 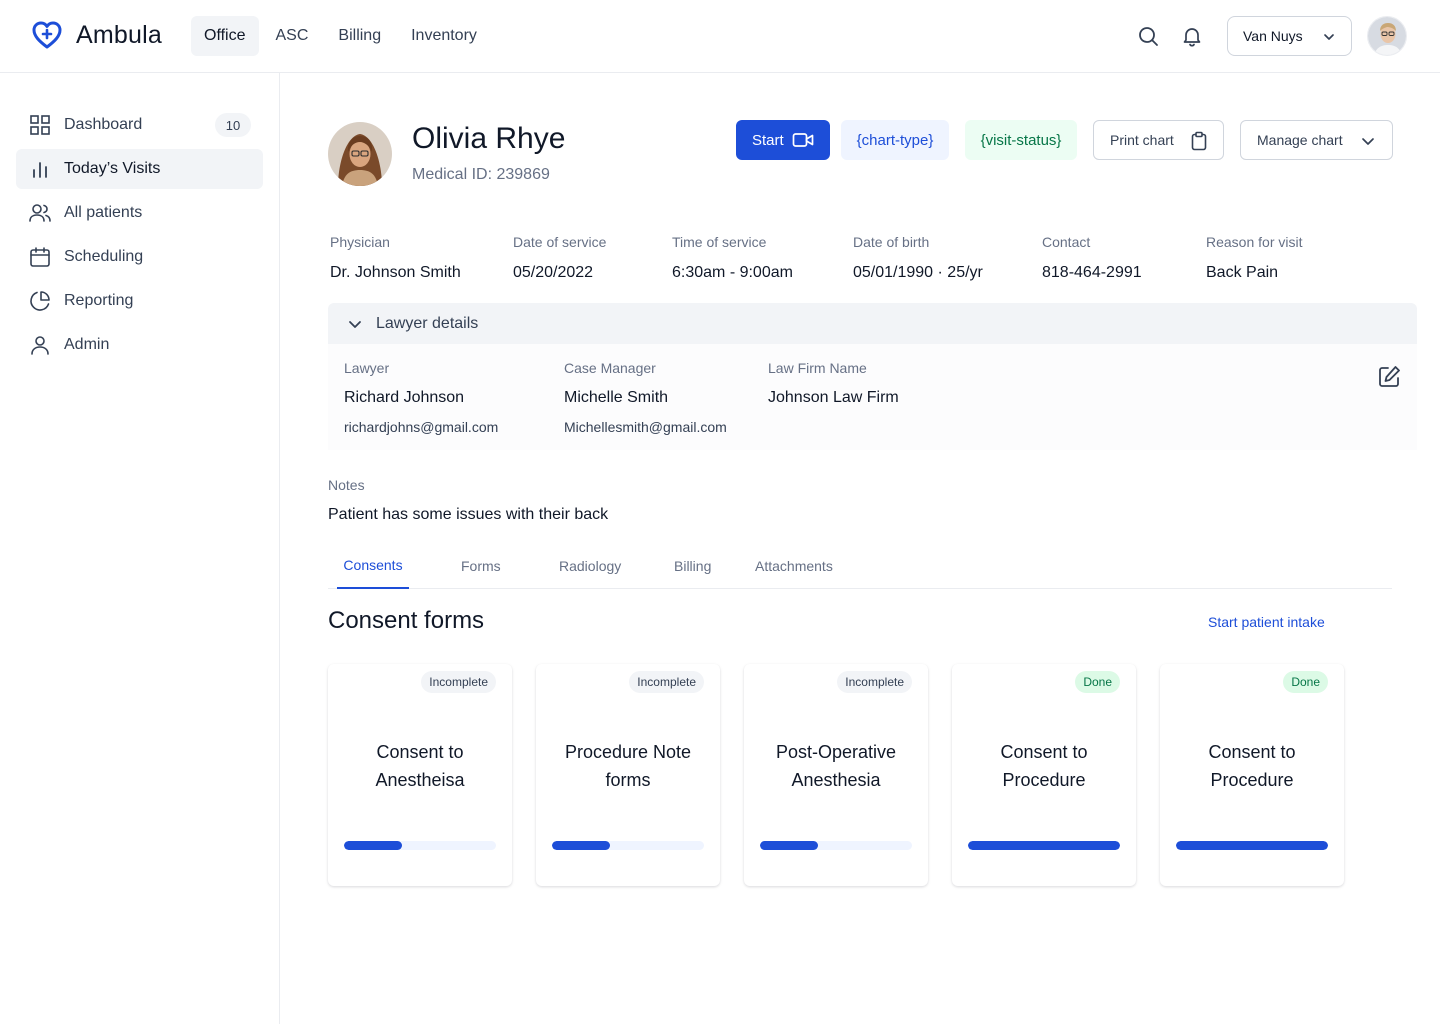 I want to click on dashboard-count-badge: 10, so click(x=233, y=125).